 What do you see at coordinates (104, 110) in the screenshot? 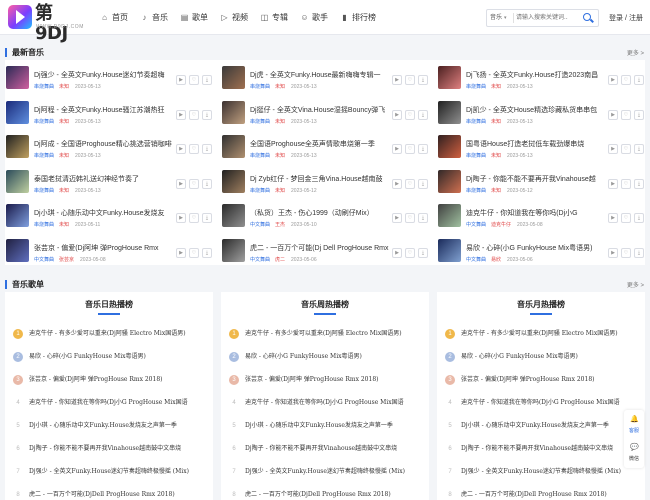
I see `song-title: Dj阿程 - 全英文Funky.House骚江苏潮热狂` at bounding box center [104, 110].